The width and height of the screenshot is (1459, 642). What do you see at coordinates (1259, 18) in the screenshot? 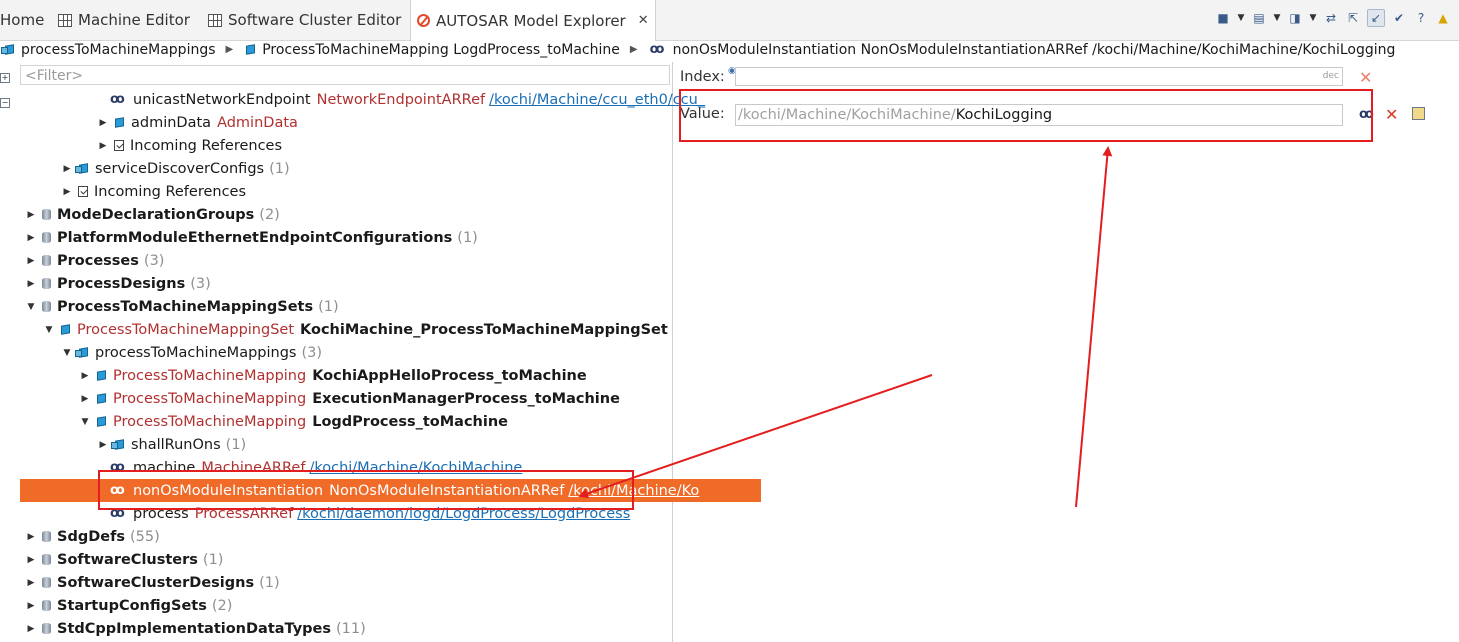
I see `layout-icon: ▤` at bounding box center [1259, 18].